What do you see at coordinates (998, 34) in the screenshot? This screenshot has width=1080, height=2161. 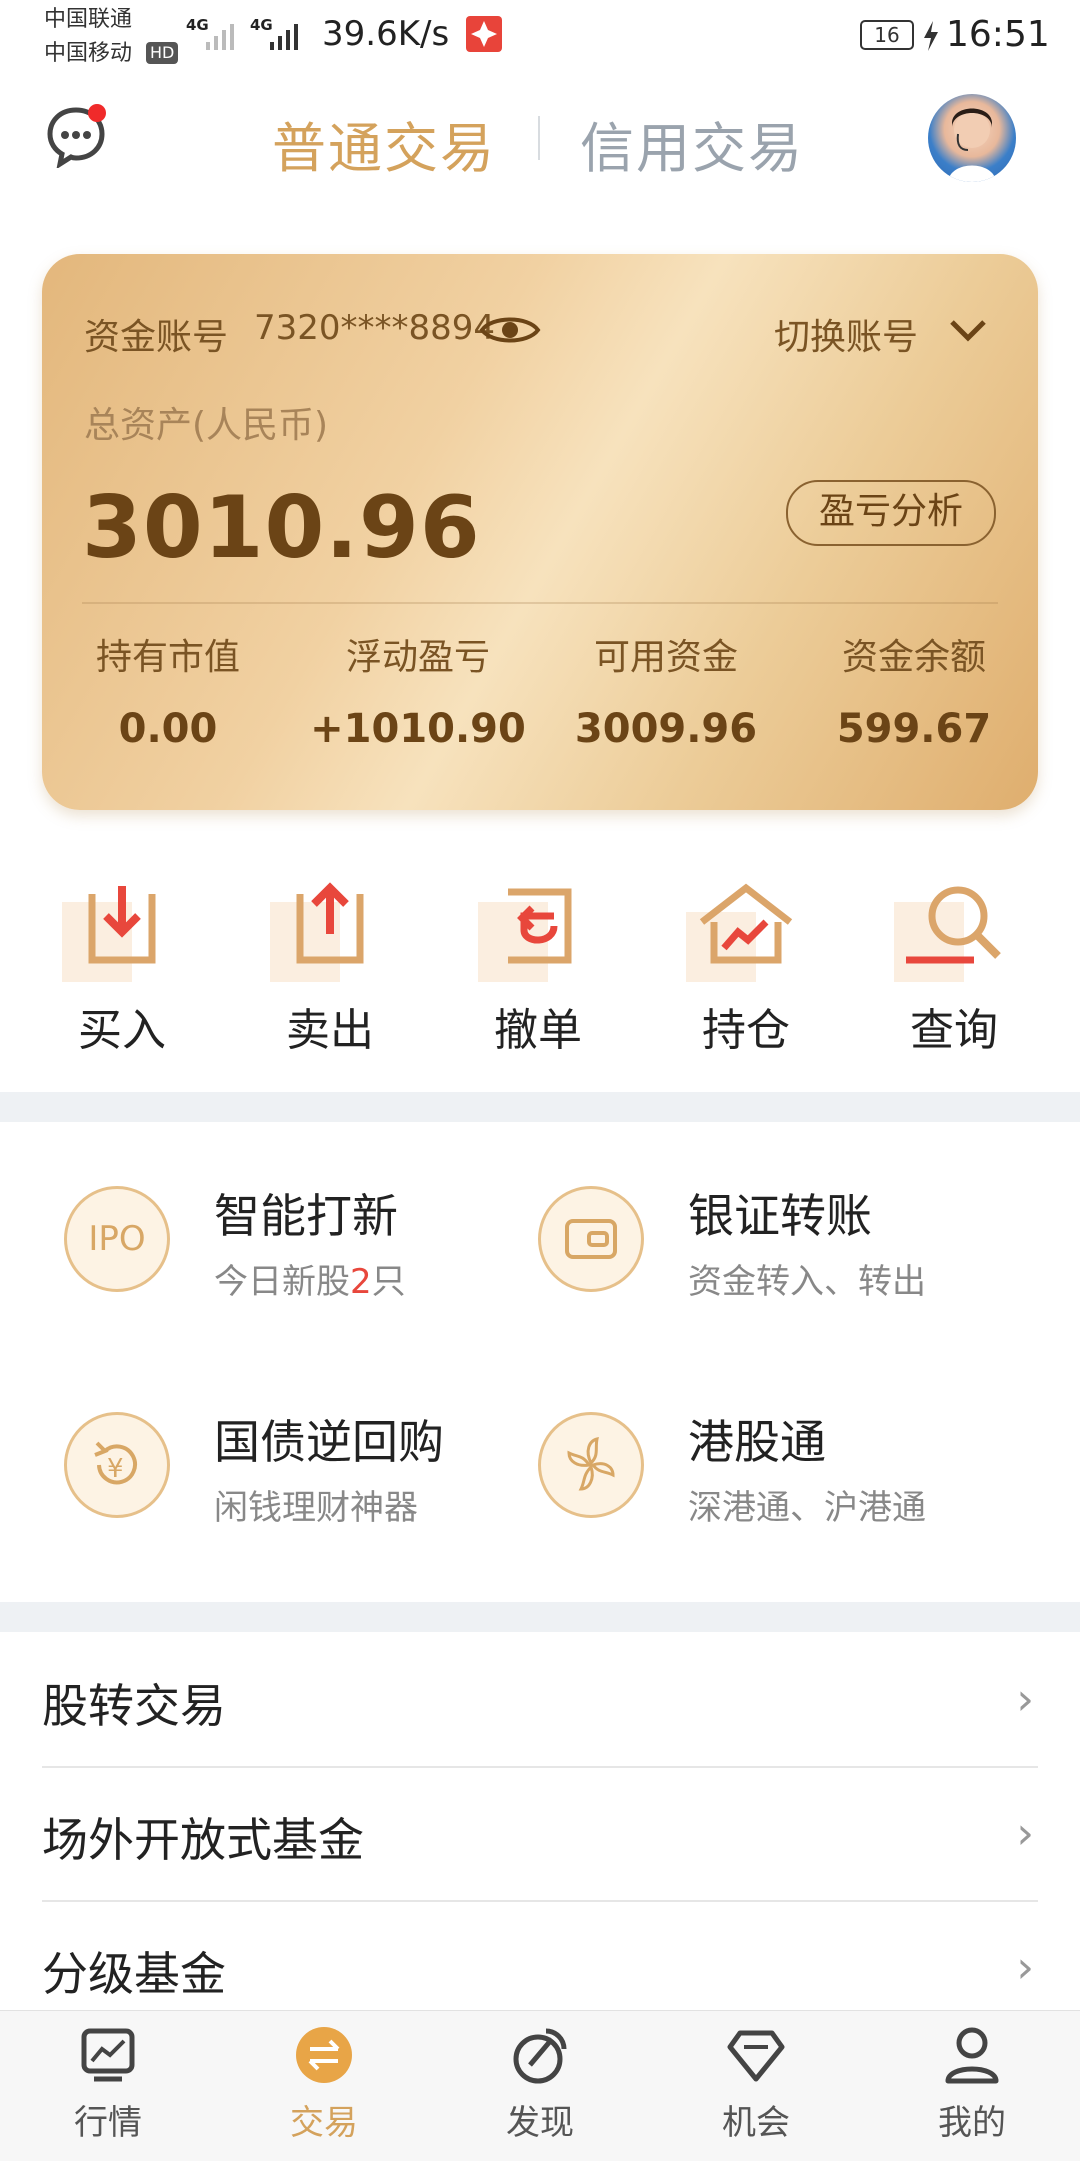 I see `clock: 16:51` at bounding box center [998, 34].